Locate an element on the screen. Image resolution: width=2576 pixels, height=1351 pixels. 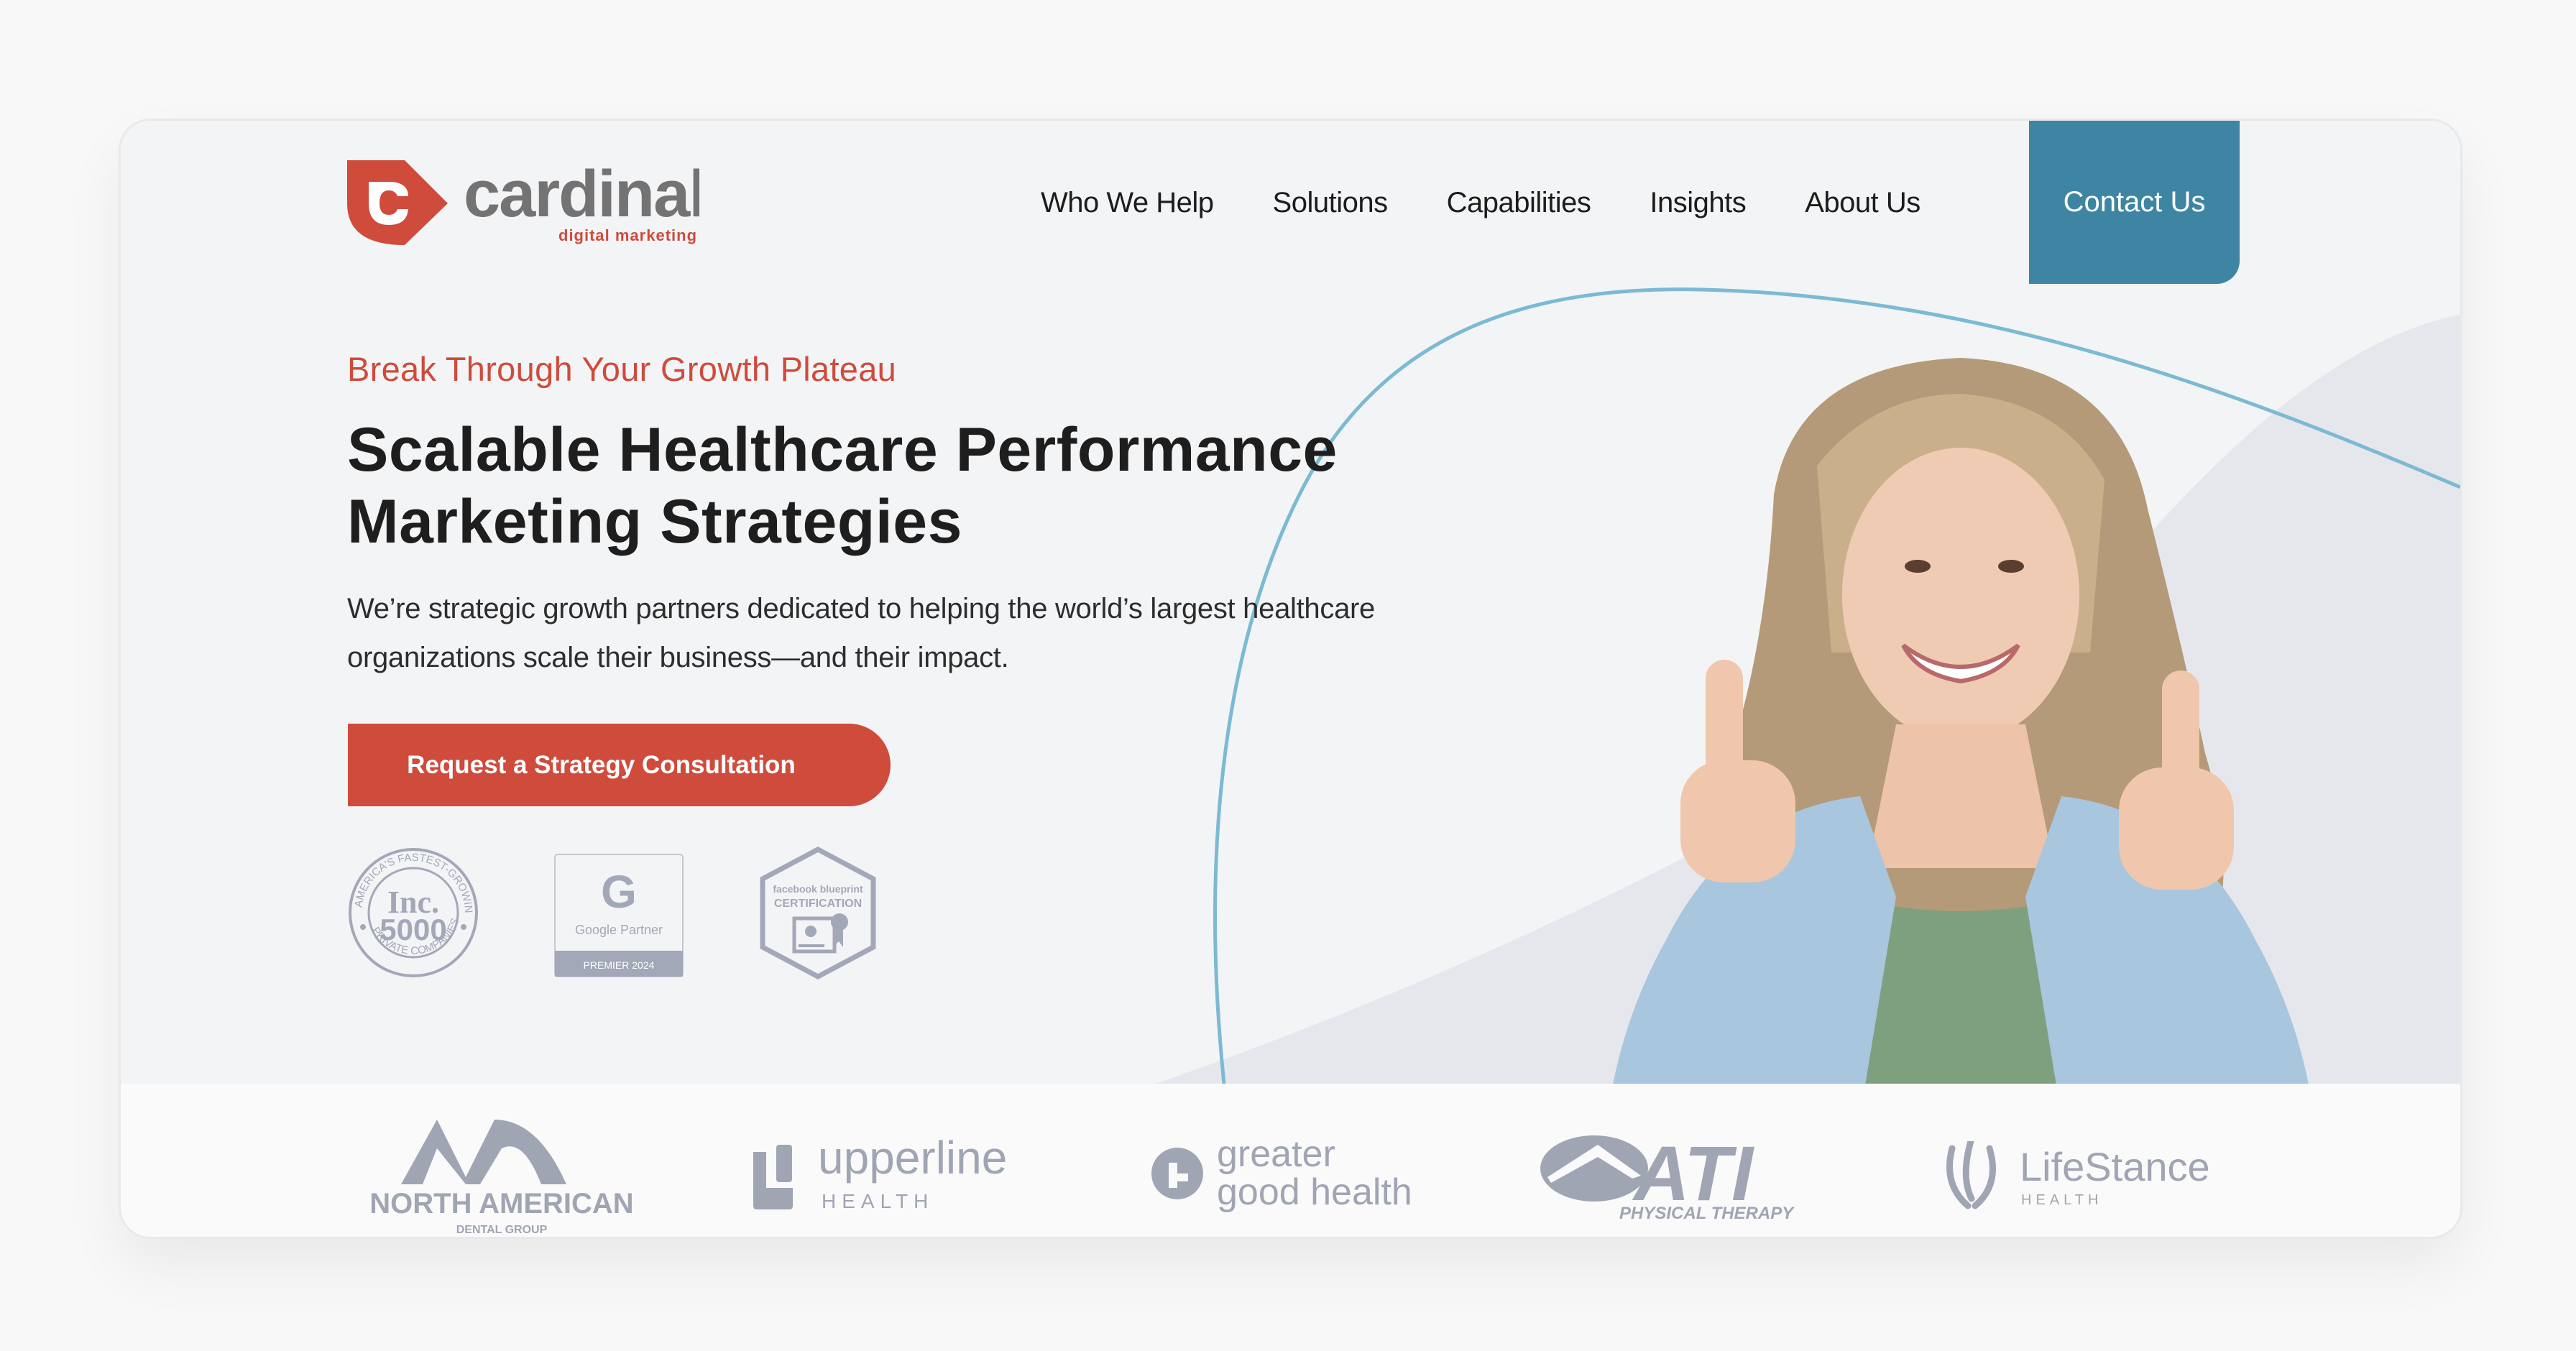
client-logo-upperline-health: upperline HEALTH is located at coordinates (880, 1175).